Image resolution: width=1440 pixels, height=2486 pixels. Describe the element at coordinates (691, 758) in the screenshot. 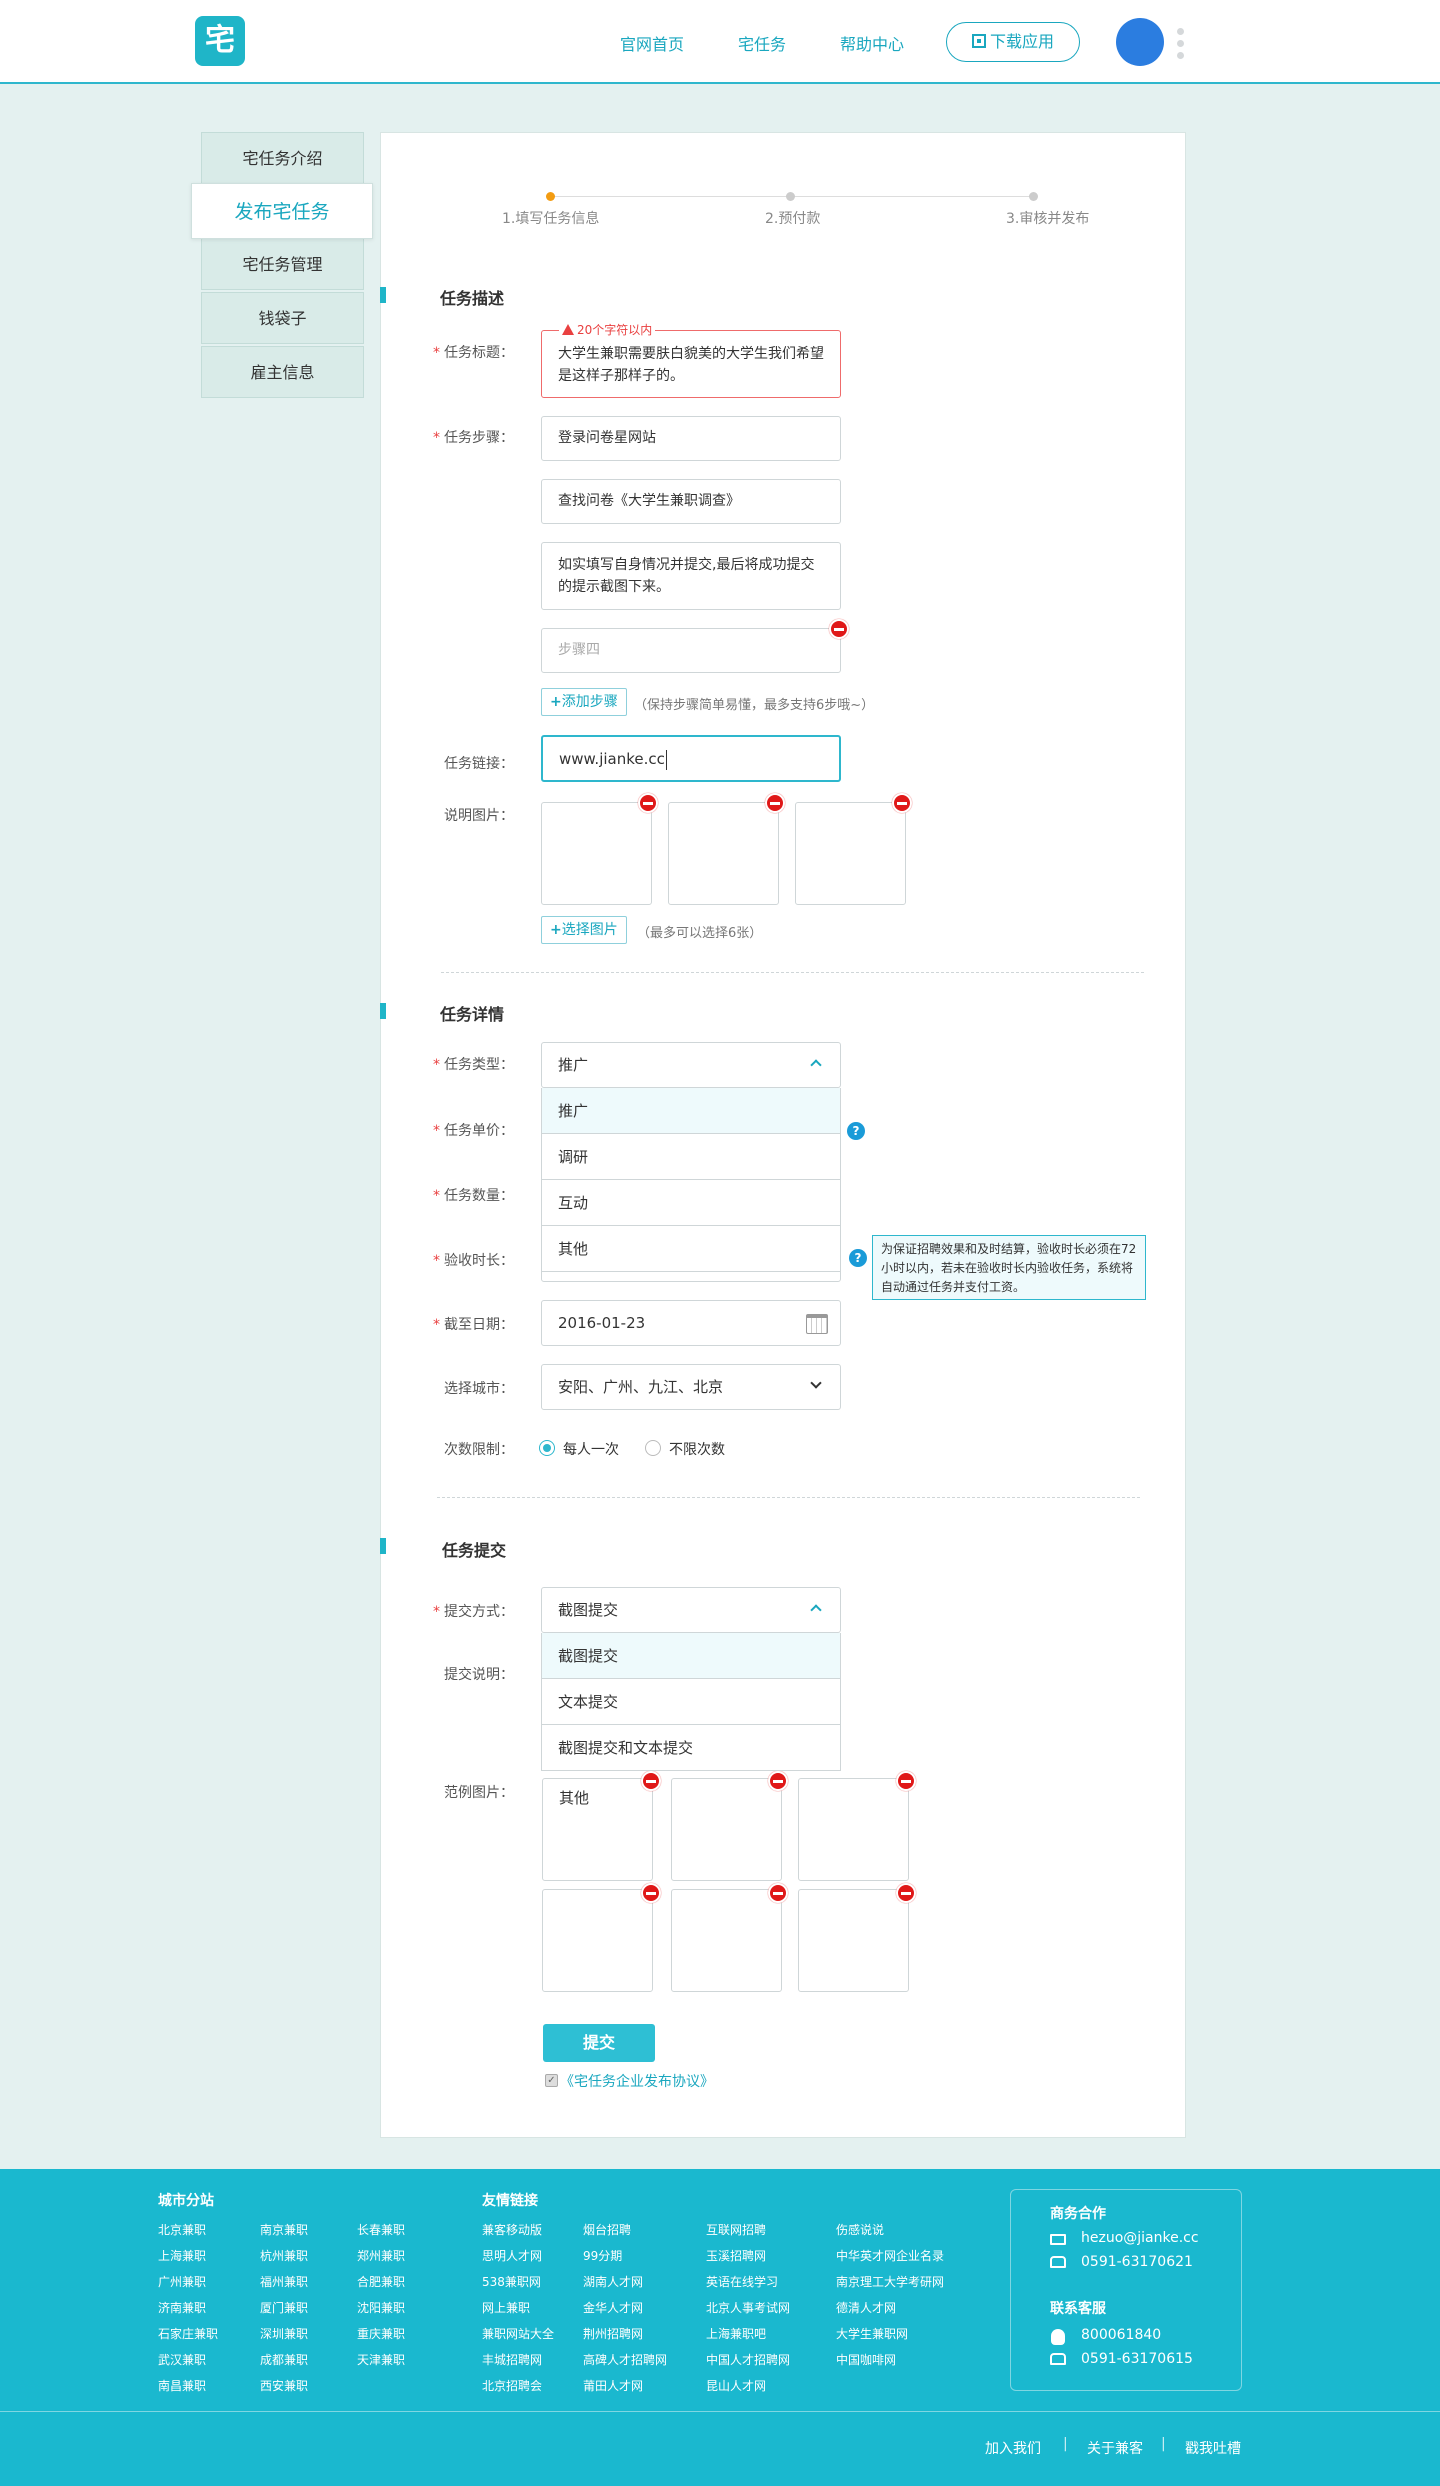

I see `task-link-input: www.jianke.cc` at that location.